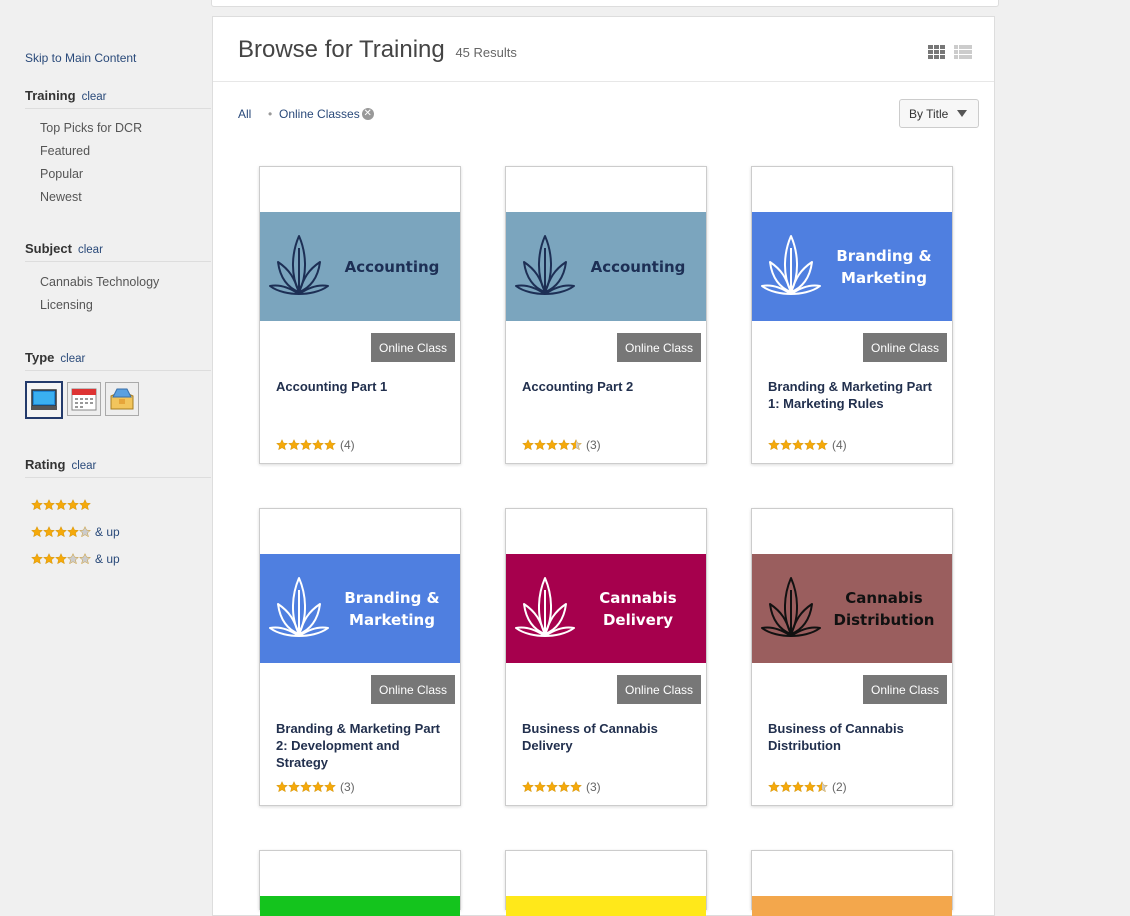 This screenshot has height=916, width=1130. I want to click on facet-label: Type, so click(40, 357).